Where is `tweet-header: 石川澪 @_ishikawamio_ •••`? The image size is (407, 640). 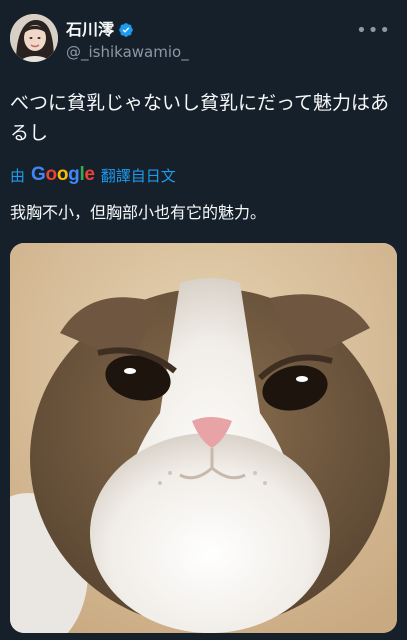 tweet-header: 石川澪 @_ishikawamio_ ••• is located at coordinates (203, 39).